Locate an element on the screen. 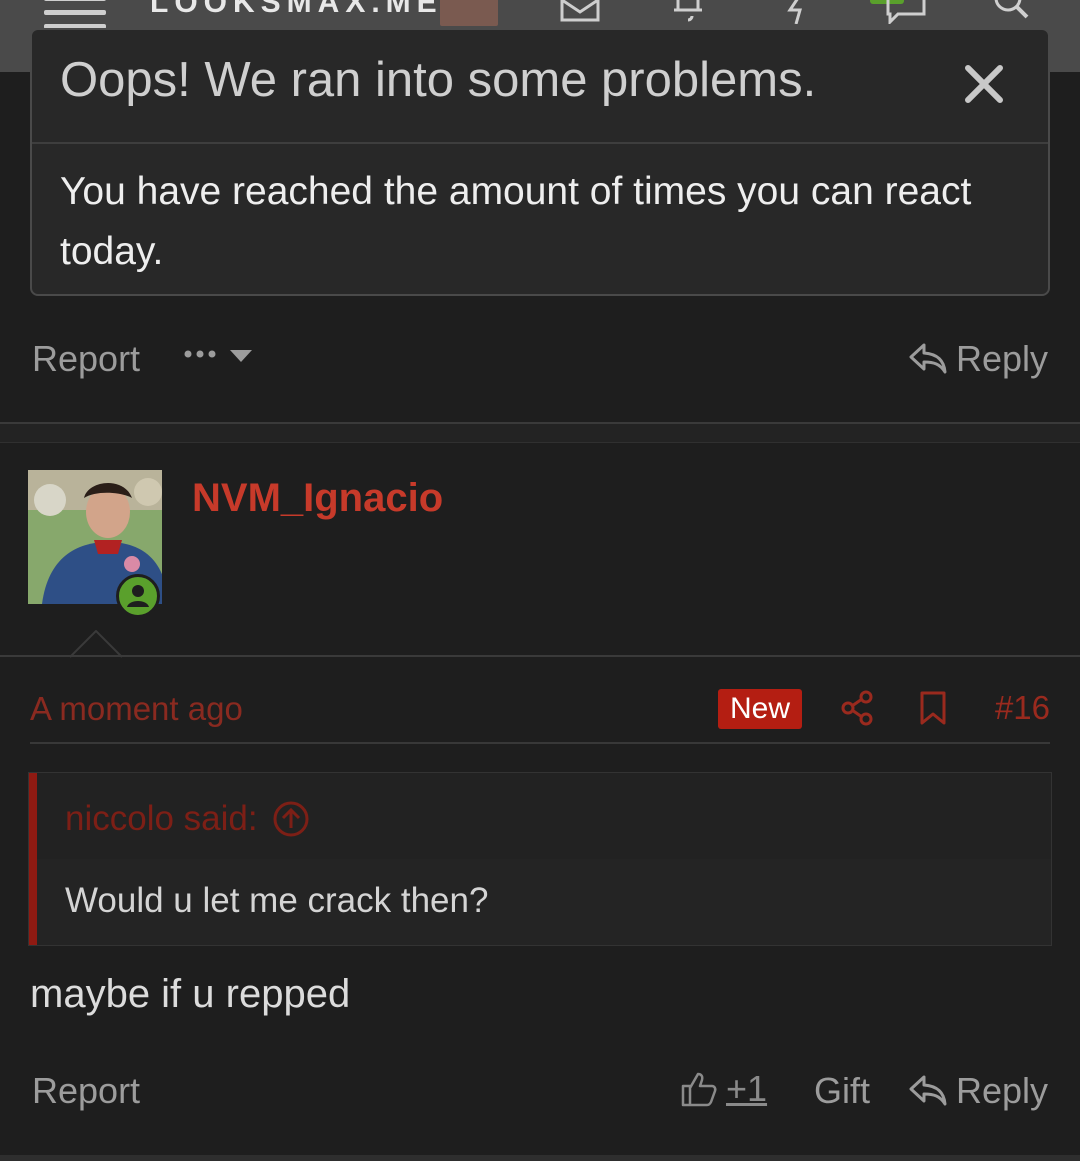  quote-block: niccolo said: Would u let me crack then? is located at coordinates (540, 859).